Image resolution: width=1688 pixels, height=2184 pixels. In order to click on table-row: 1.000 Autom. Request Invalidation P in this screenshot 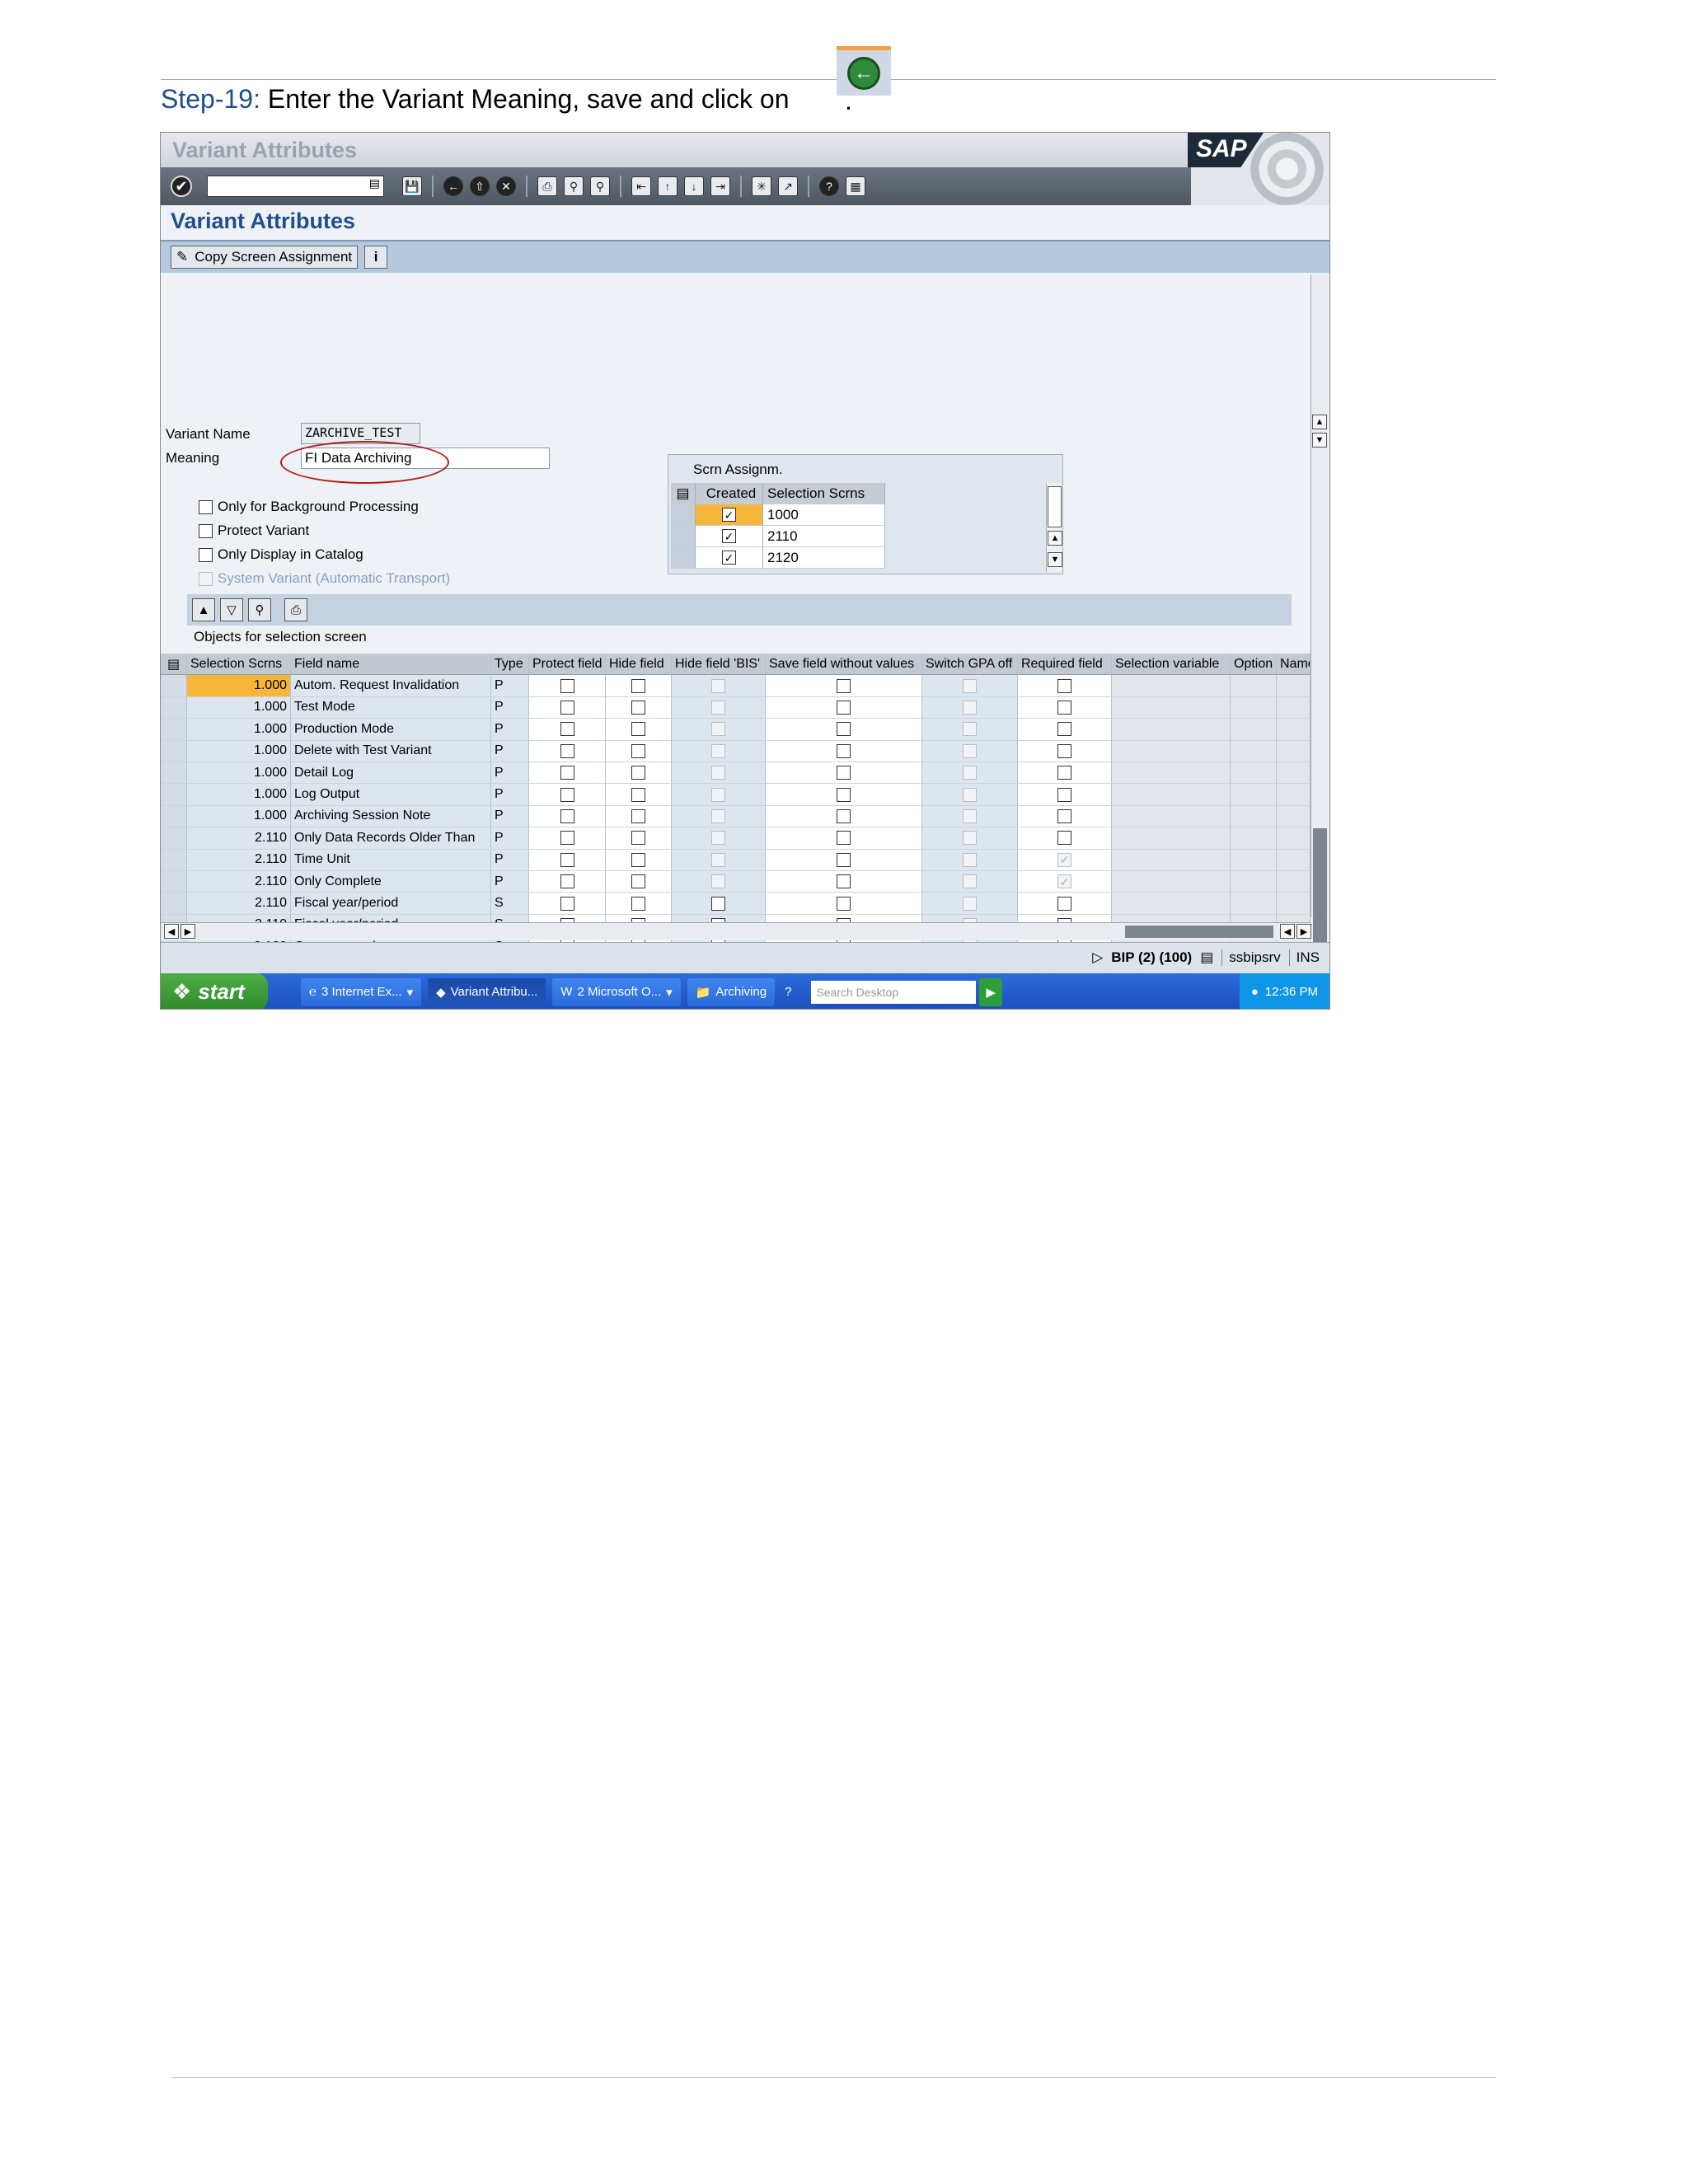, I will do `click(736, 686)`.